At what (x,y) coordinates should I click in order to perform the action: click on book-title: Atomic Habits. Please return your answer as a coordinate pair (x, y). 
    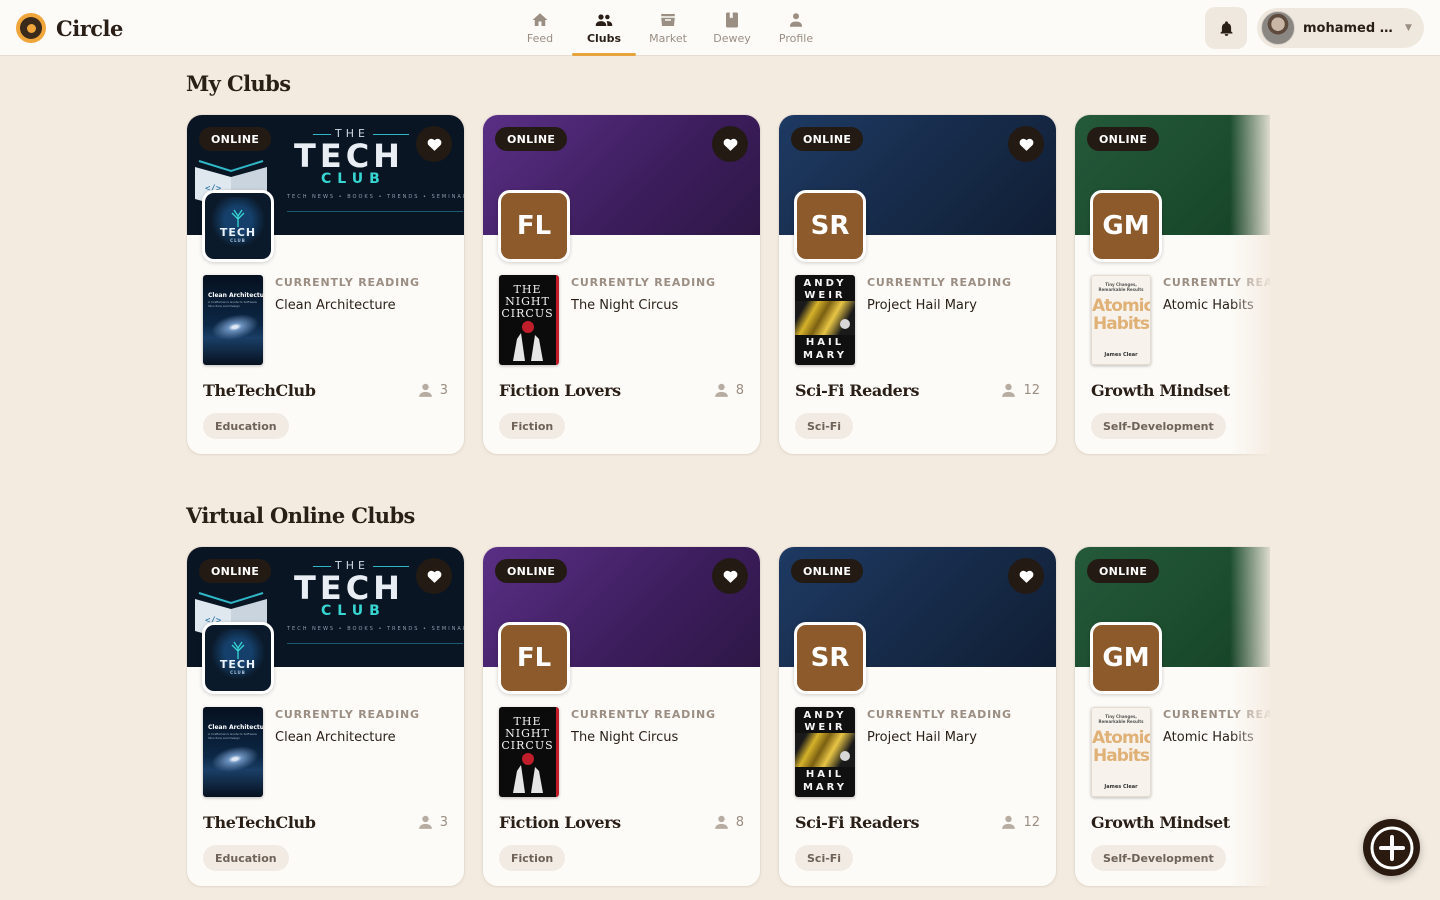
    Looking at the image, I should click on (1208, 305).